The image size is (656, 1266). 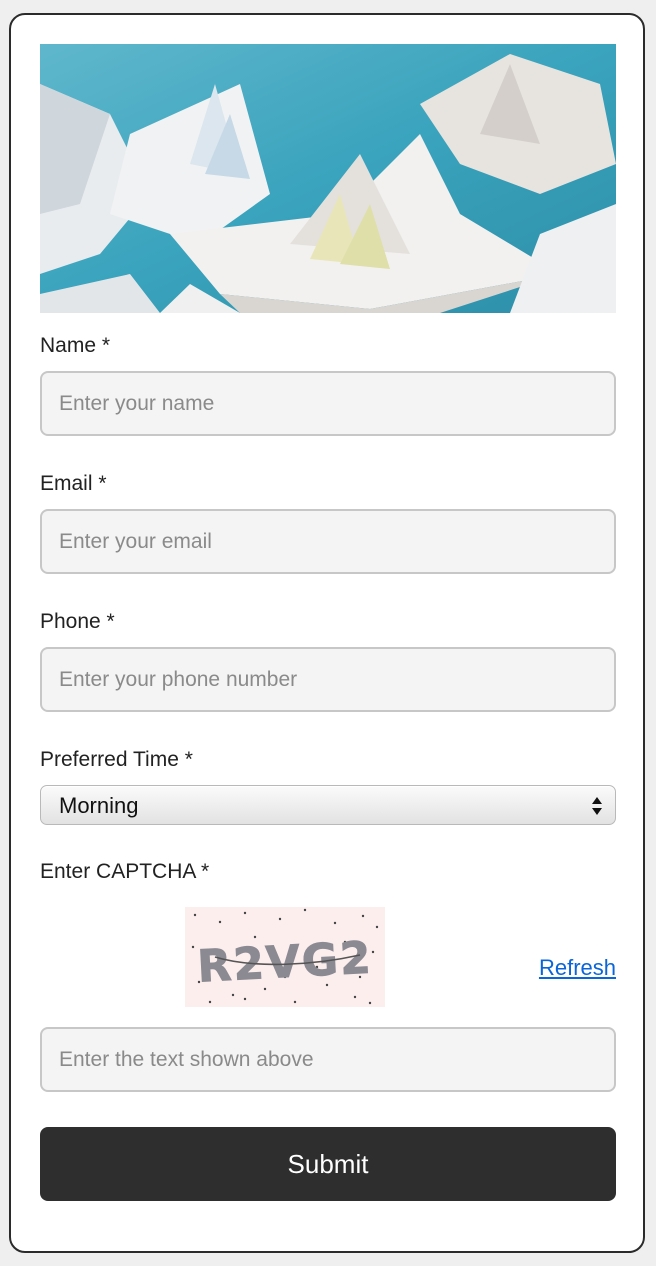 I want to click on captcha-label: Enter CAPTCHA *, so click(x=125, y=871).